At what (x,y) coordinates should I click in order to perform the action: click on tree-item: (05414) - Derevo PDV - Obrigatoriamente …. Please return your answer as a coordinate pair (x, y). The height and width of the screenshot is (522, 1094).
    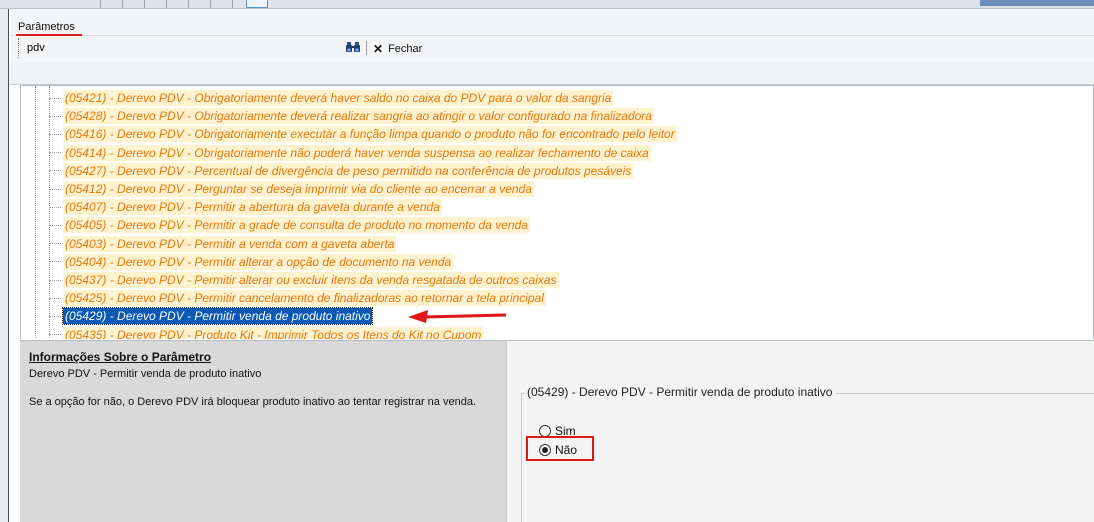
    Looking at the image, I should click on (350, 153).